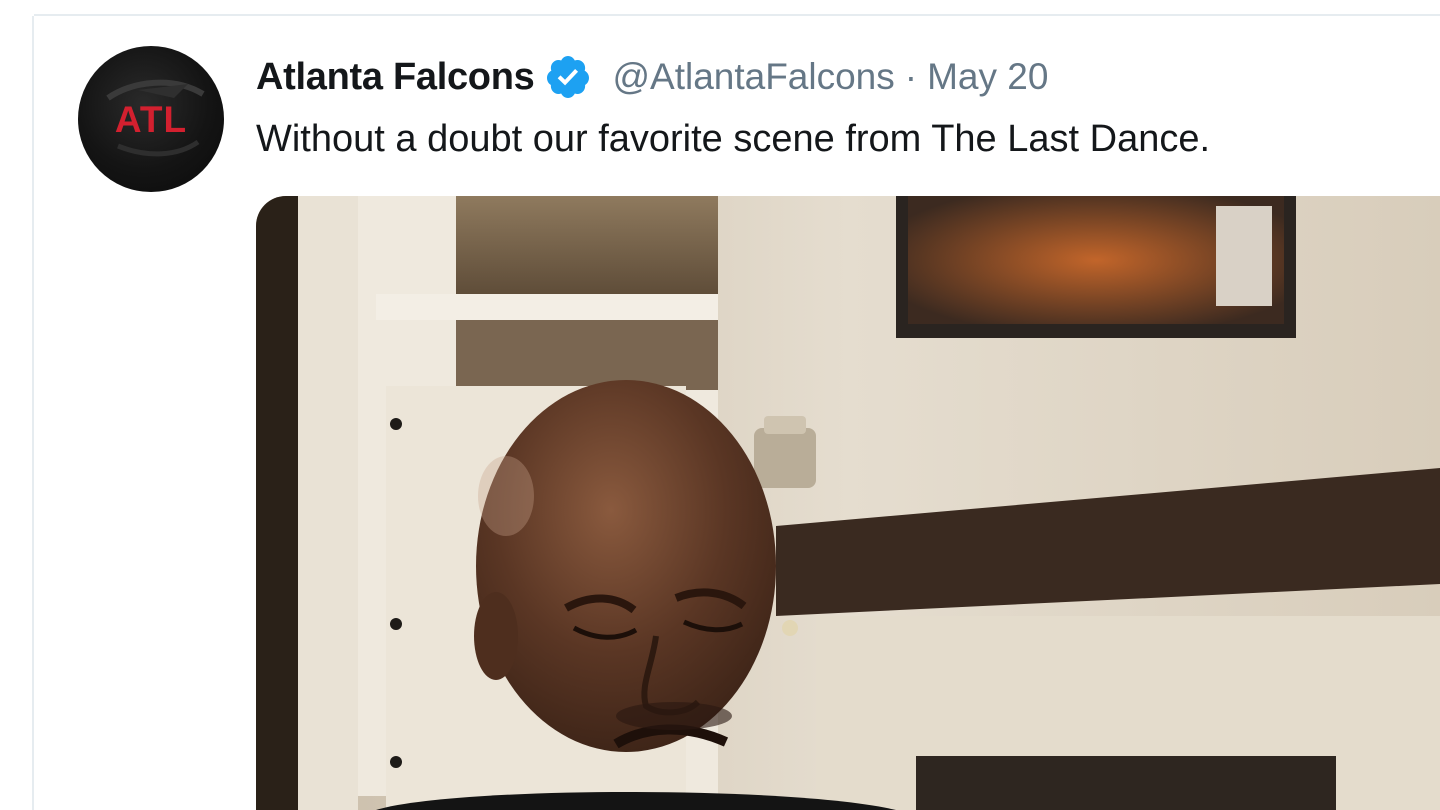  I want to click on avatar: ATL, so click(151, 119).